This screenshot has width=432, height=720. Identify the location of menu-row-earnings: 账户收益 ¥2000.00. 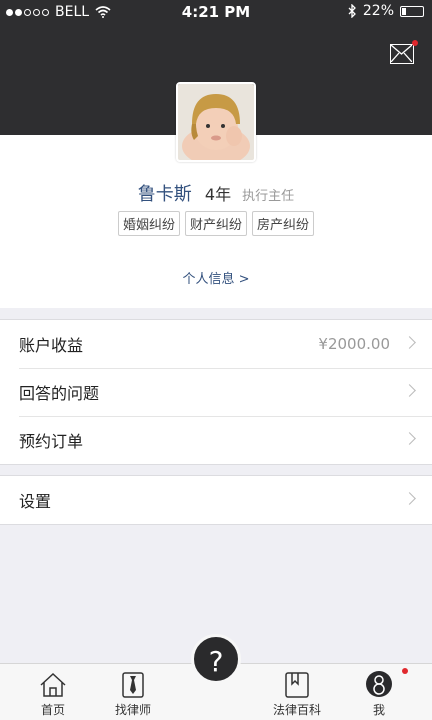
(216, 344).